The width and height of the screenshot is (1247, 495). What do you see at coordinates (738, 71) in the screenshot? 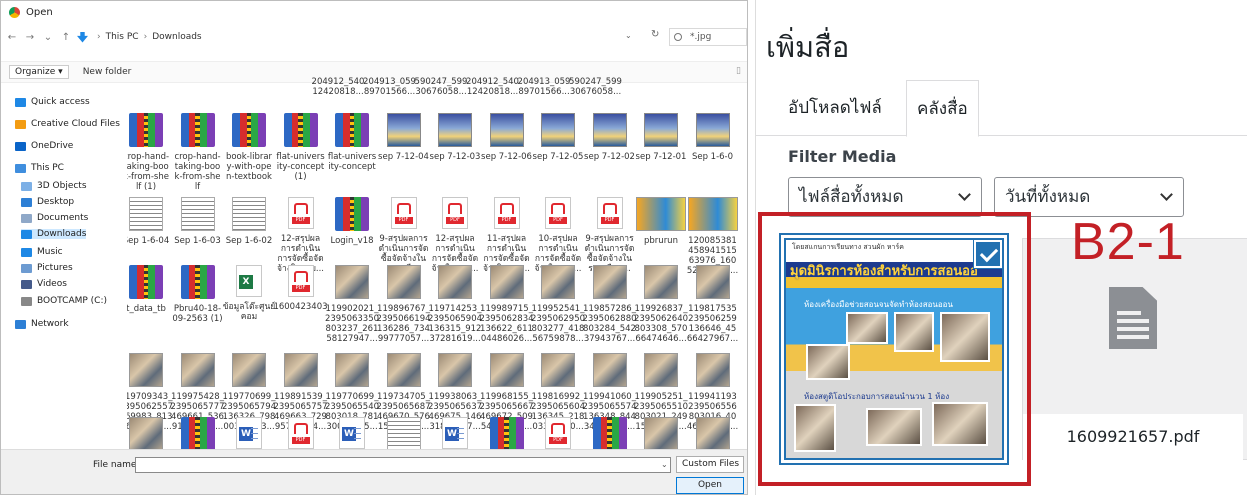
I see `view-options-icon: ▯` at bounding box center [738, 71].